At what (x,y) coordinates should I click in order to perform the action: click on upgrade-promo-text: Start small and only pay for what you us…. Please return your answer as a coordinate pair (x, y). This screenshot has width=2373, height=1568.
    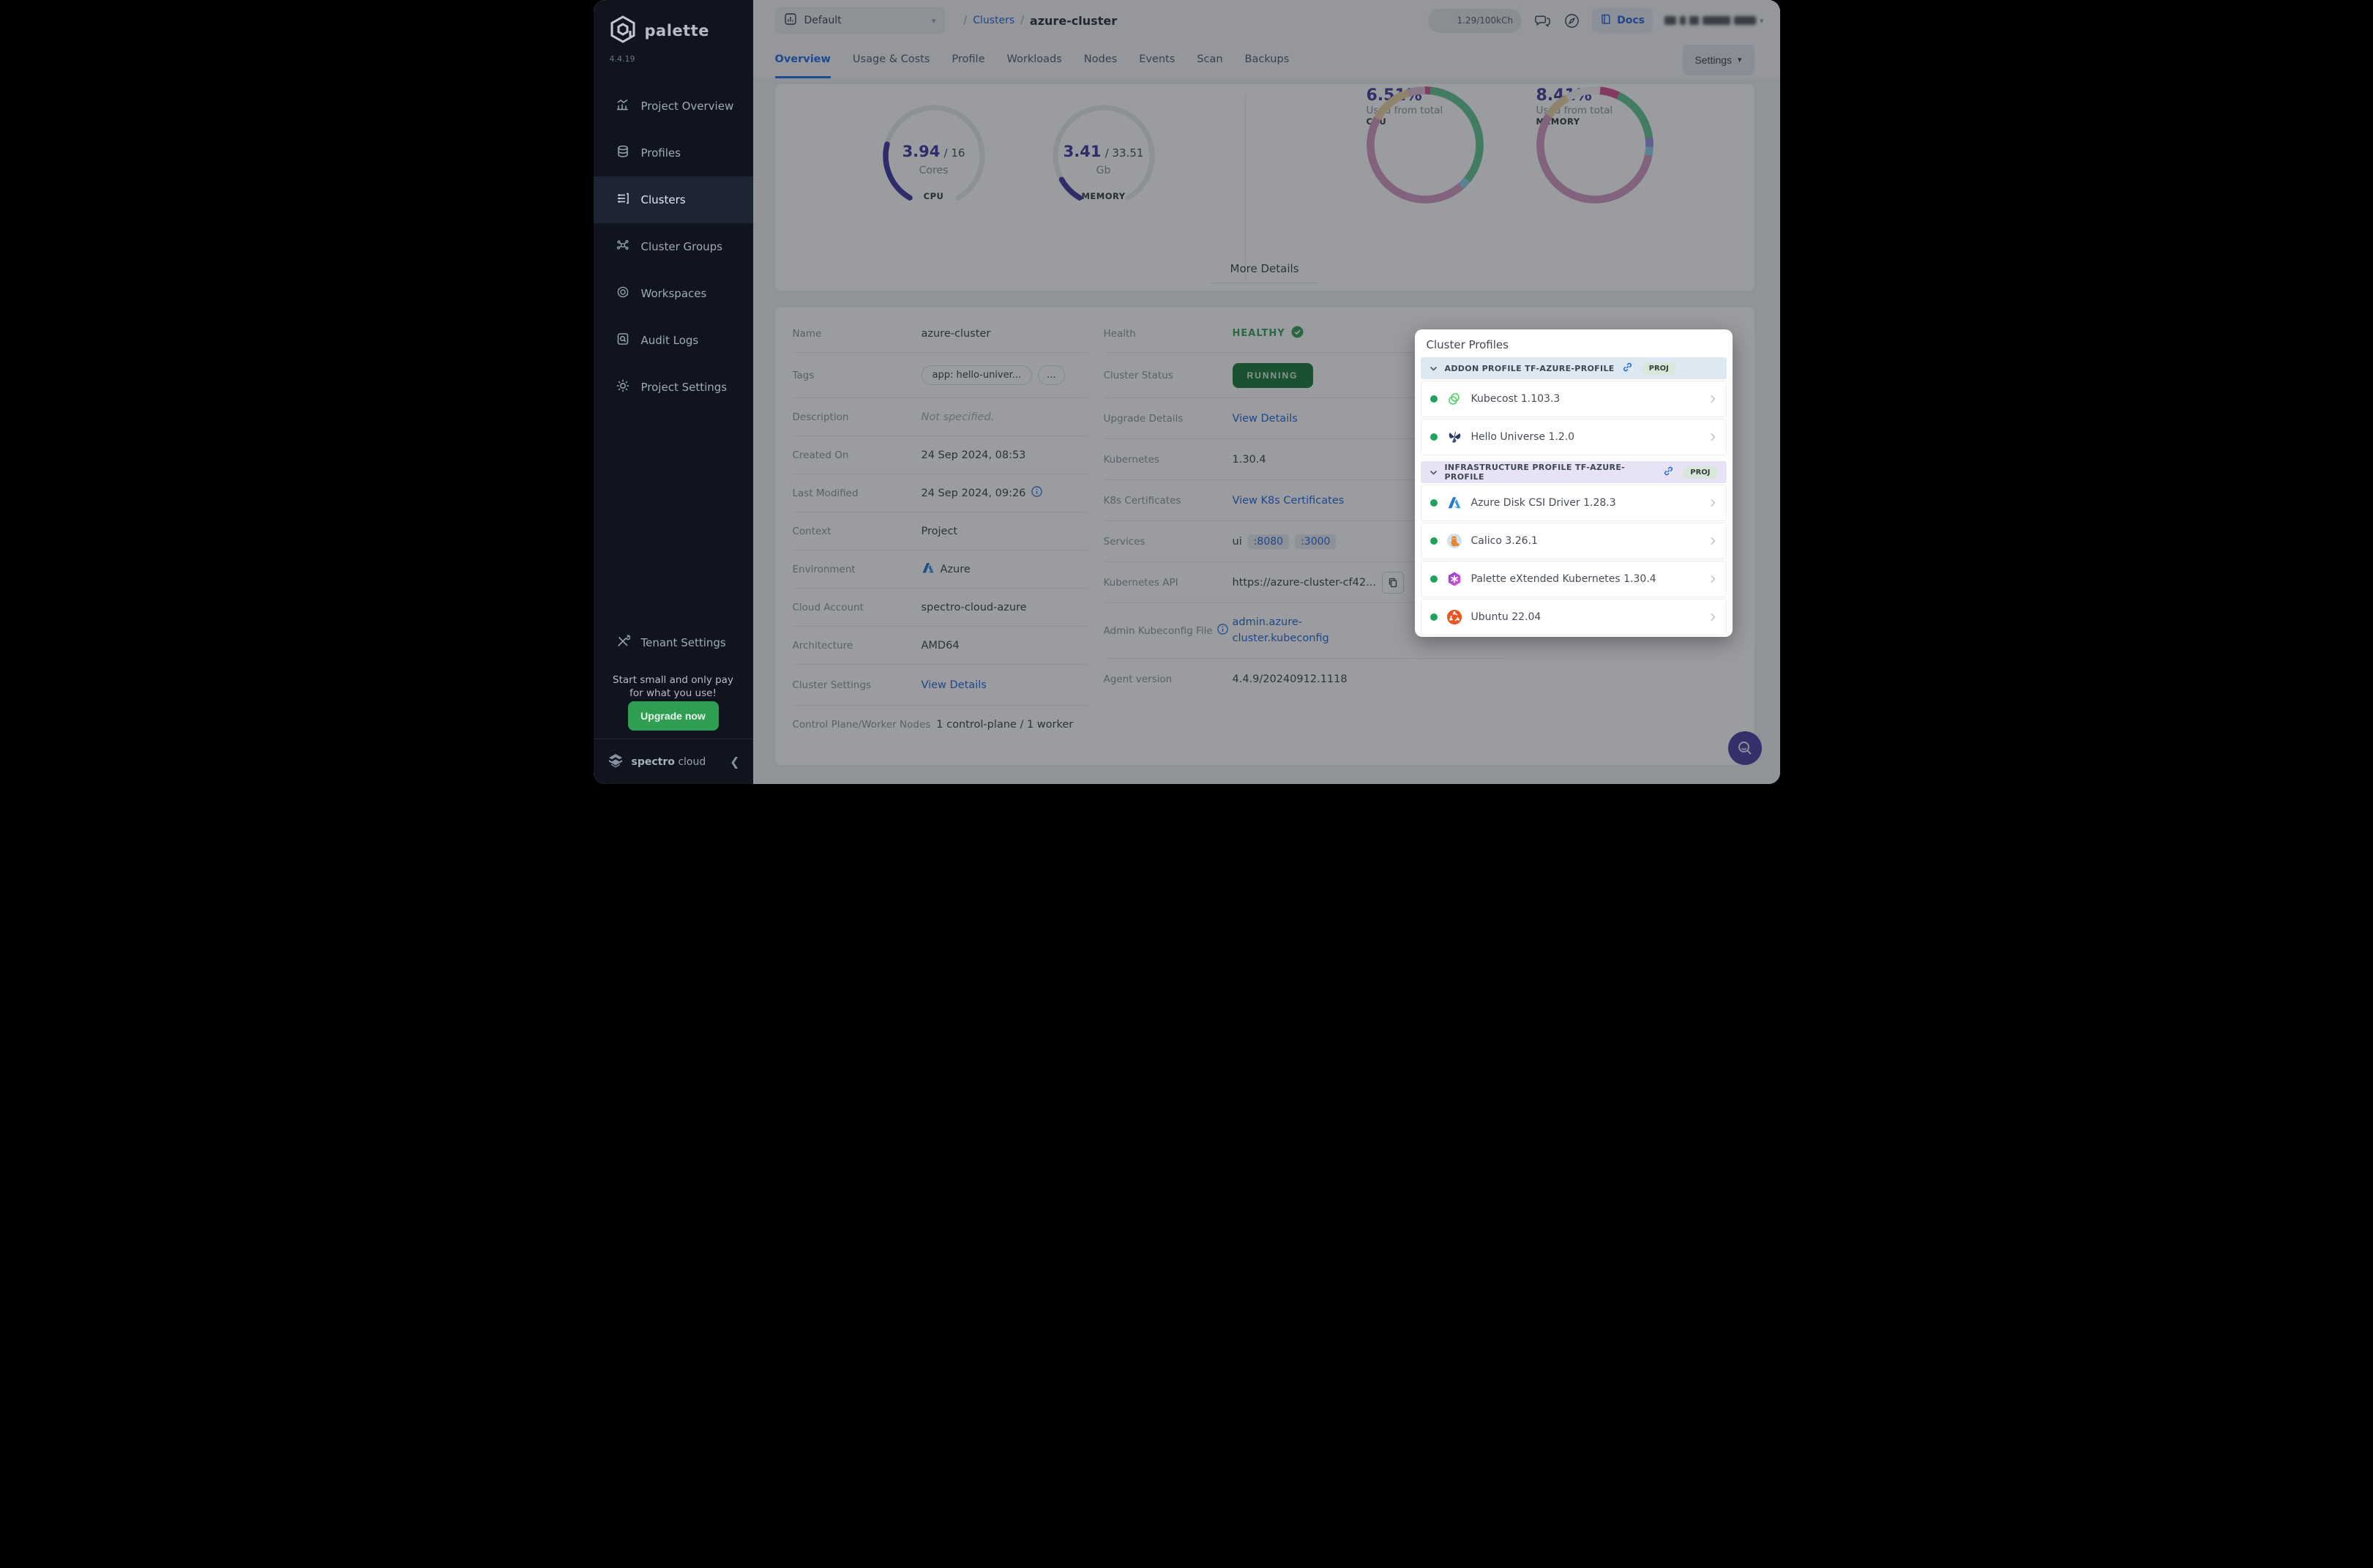
    Looking at the image, I should click on (673, 687).